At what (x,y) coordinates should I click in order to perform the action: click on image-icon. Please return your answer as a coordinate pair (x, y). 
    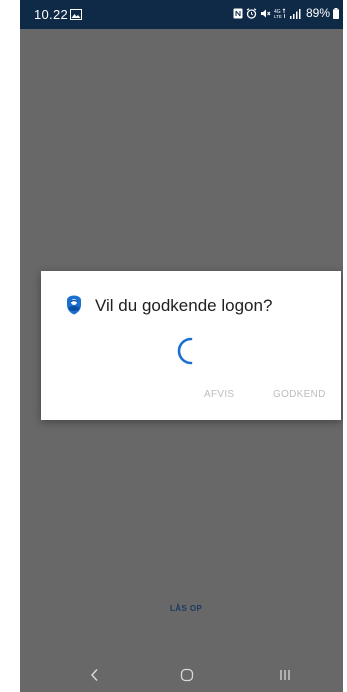
    Looking at the image, I should click on (76, 15).